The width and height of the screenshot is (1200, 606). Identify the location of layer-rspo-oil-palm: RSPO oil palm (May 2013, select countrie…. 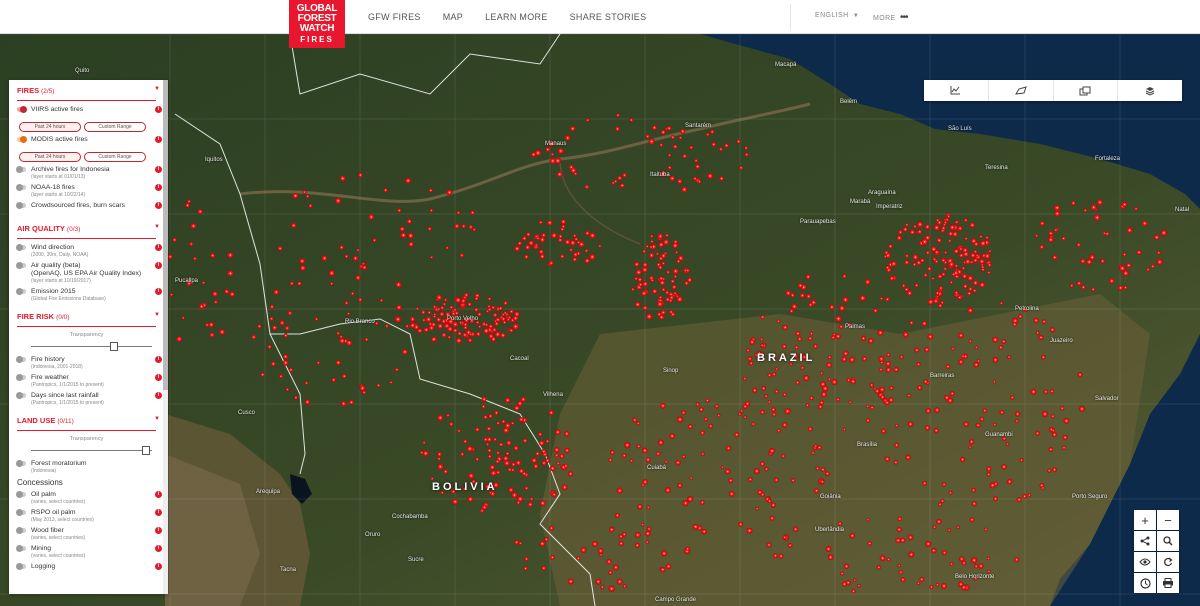
(89, 516).